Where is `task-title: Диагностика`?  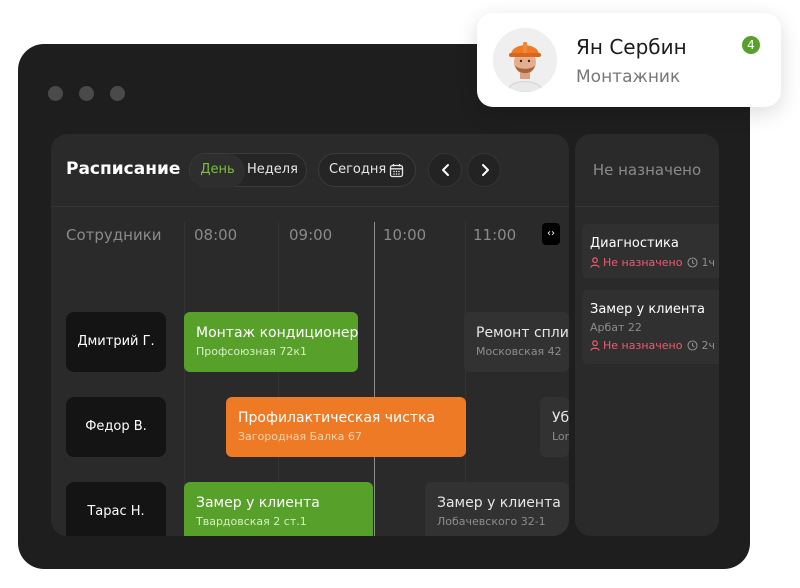 task-title: Диагностика is located at coordinates (634, 243).